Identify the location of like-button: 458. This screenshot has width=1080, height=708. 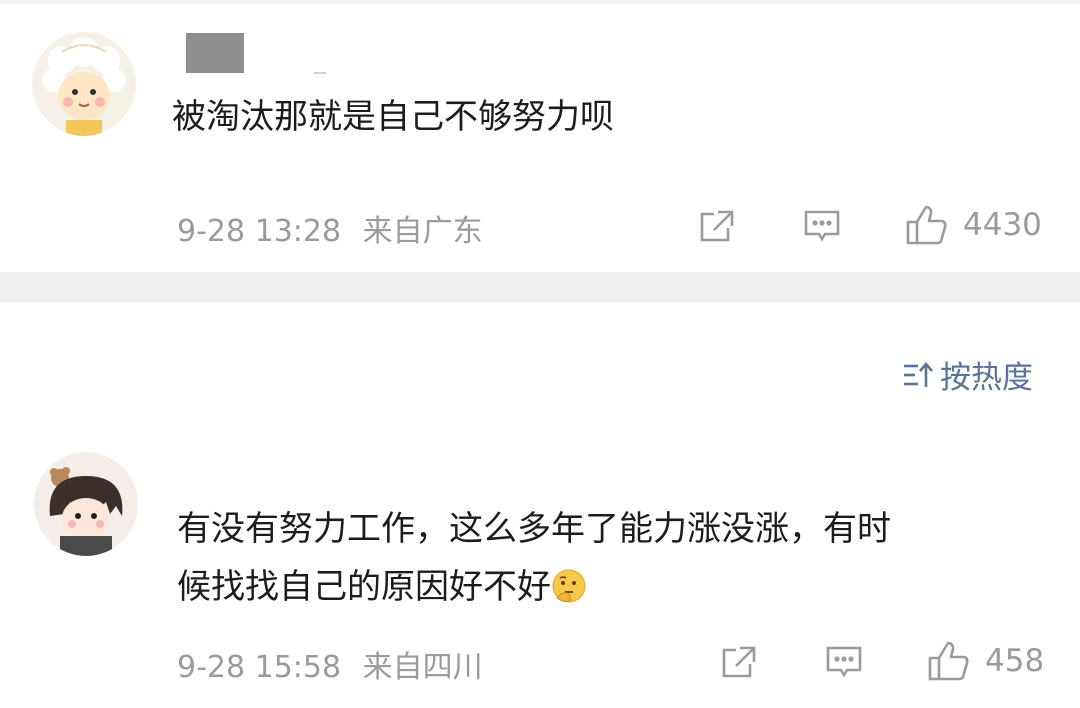
(985, 661).